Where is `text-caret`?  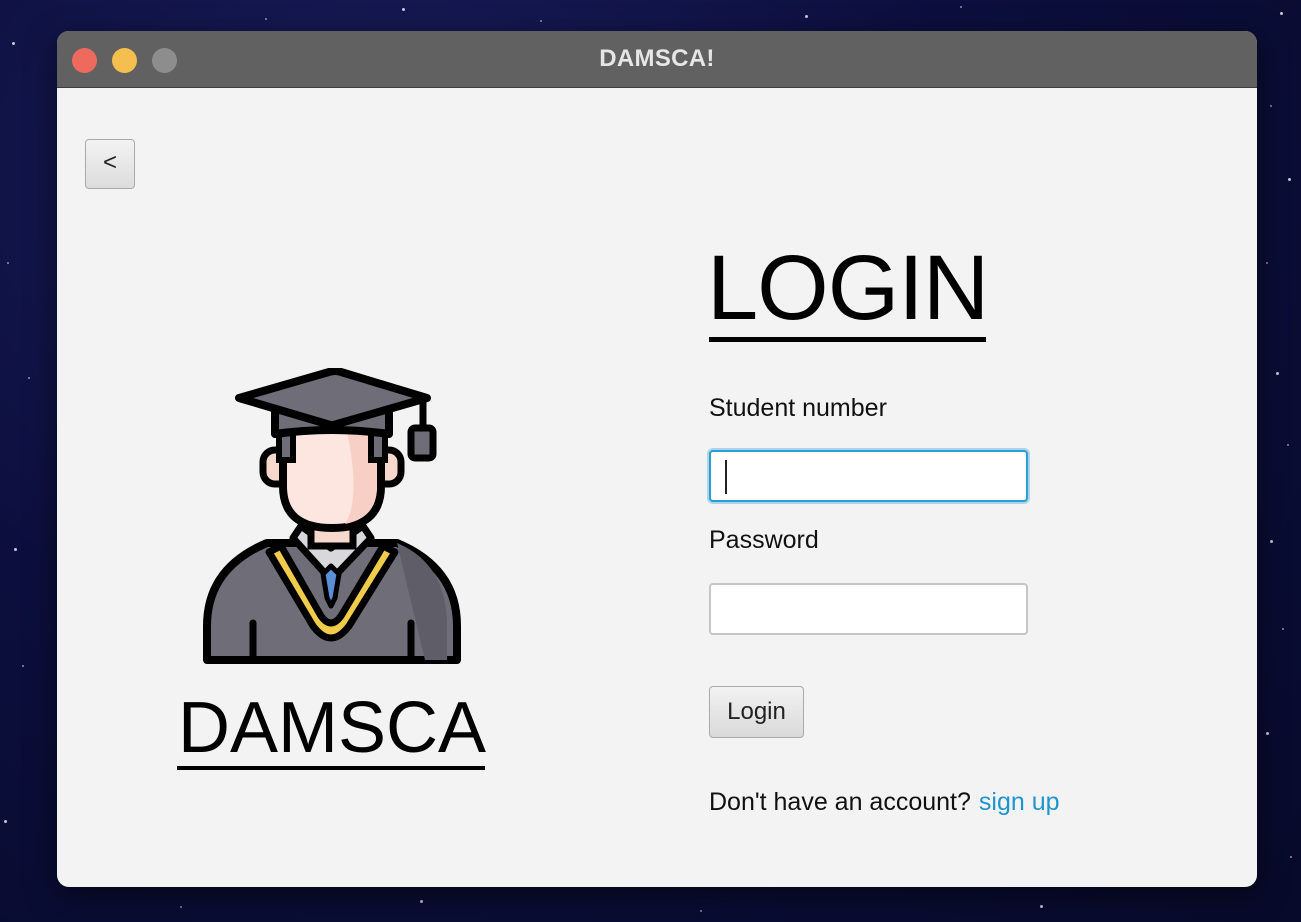
text-caret is located at coordinates (726, 477).